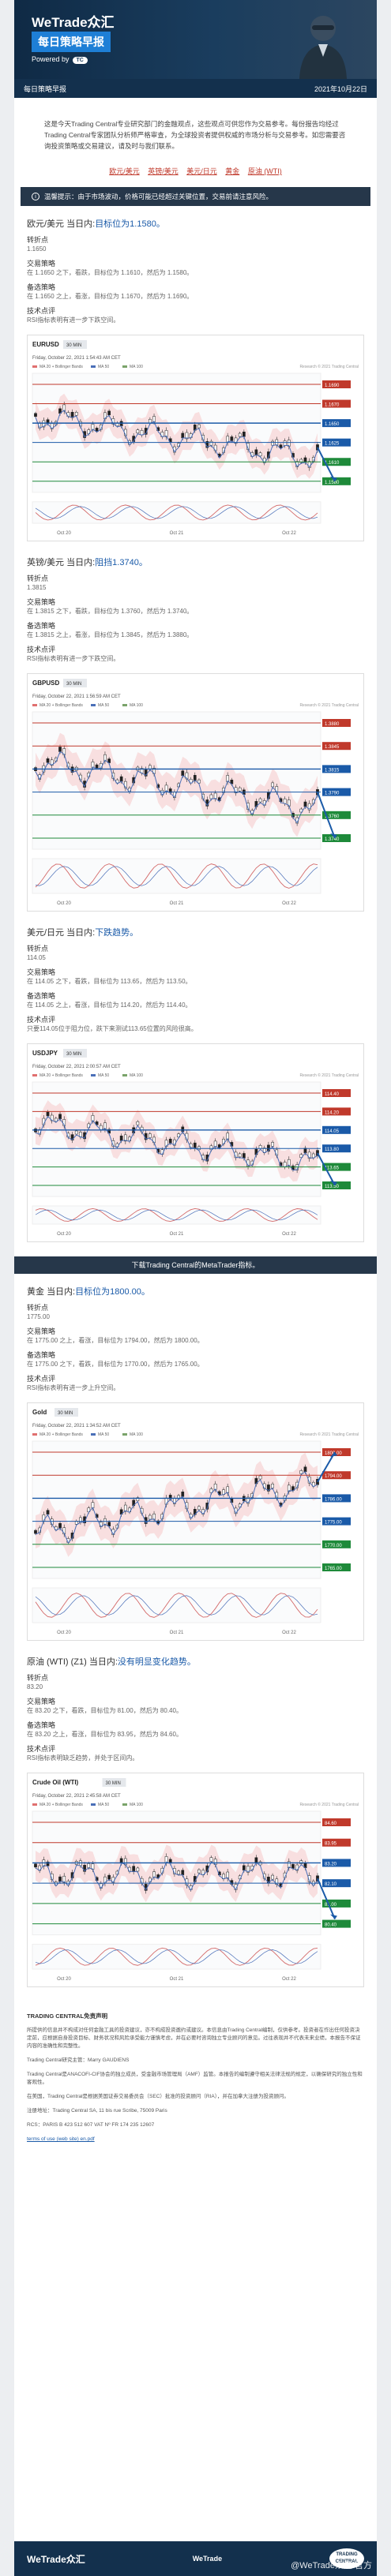  Describe the element at coordinates (38, 1316) in the screenshot. I see `pivot-value: 1775.00` at that location.